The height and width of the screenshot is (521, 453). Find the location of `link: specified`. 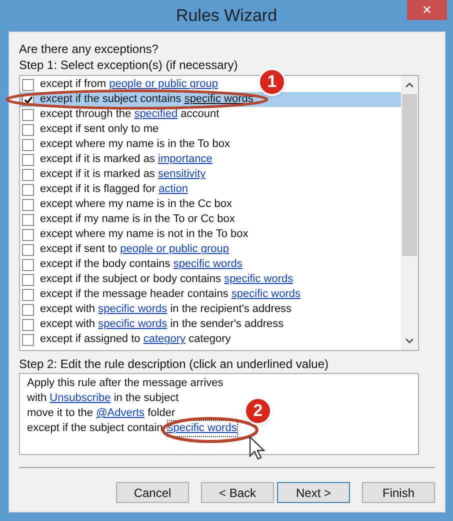

link: specified is located at coordinates (156, 114).